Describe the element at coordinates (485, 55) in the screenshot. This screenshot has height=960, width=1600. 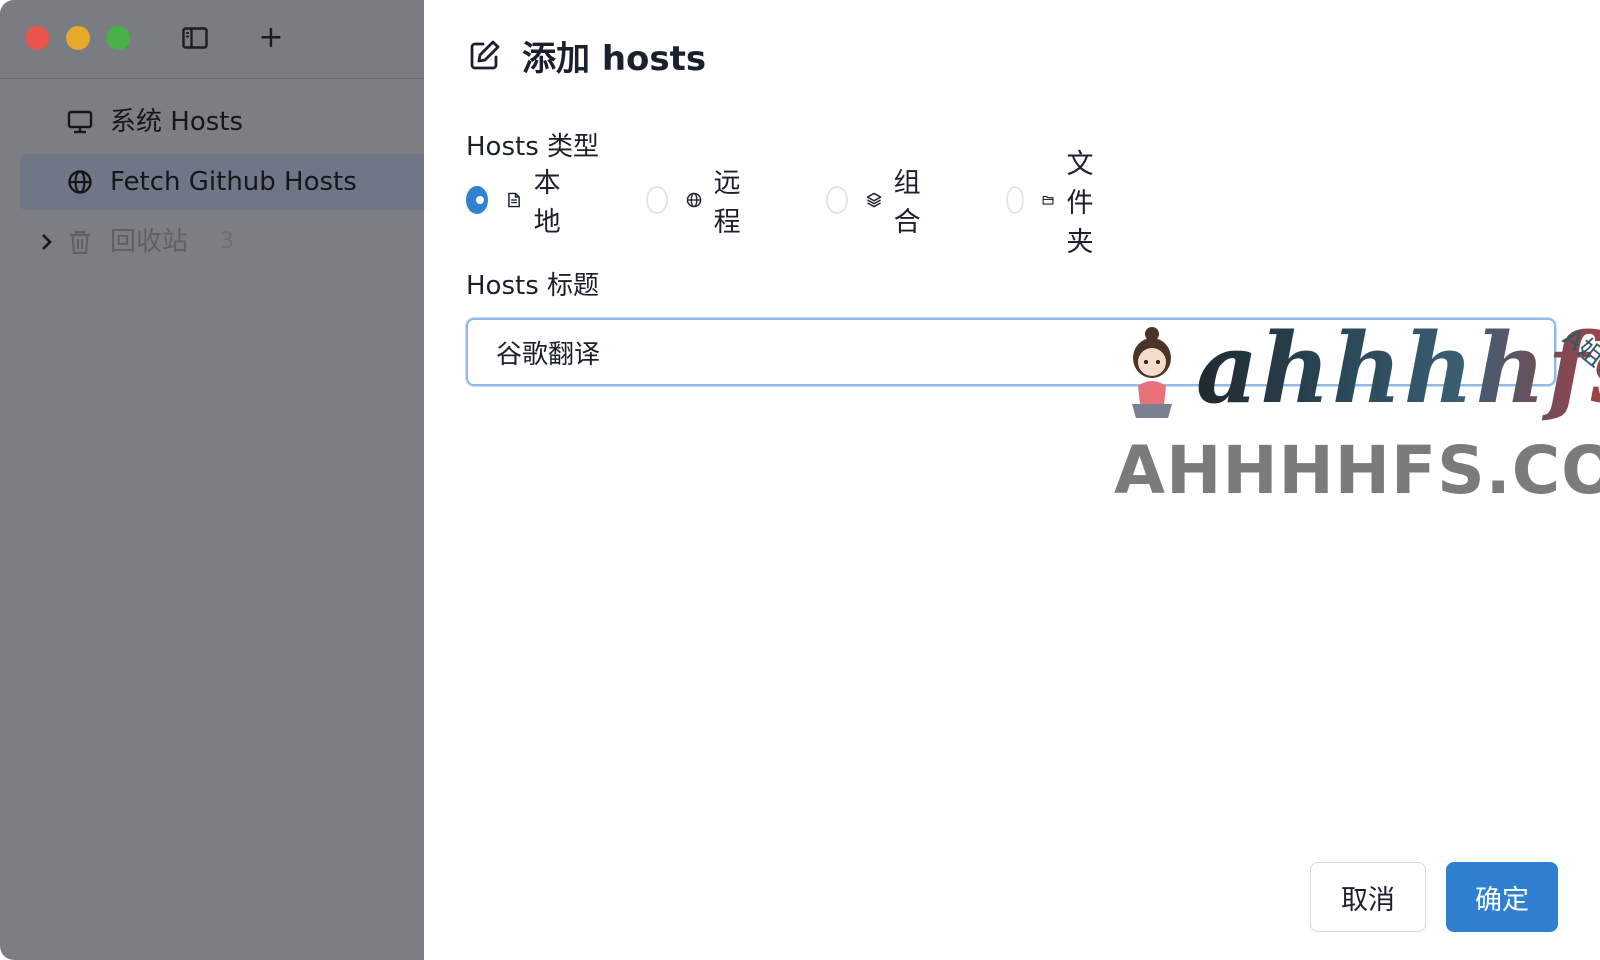
I see `edit-icon` at that location.